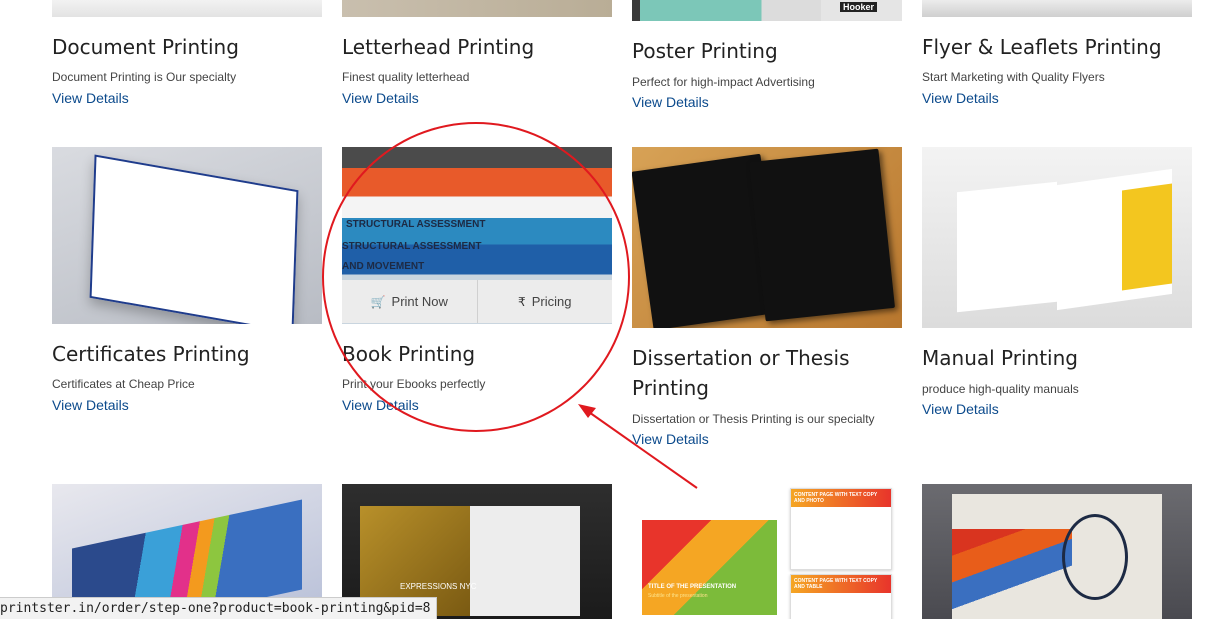 The image size is (1227, 619). What do you see at coordinates (692, 587) in the screenshot?
I see `presentation-title: TITLE OF THE PRESENTATION` at bounding box center [692, 587].